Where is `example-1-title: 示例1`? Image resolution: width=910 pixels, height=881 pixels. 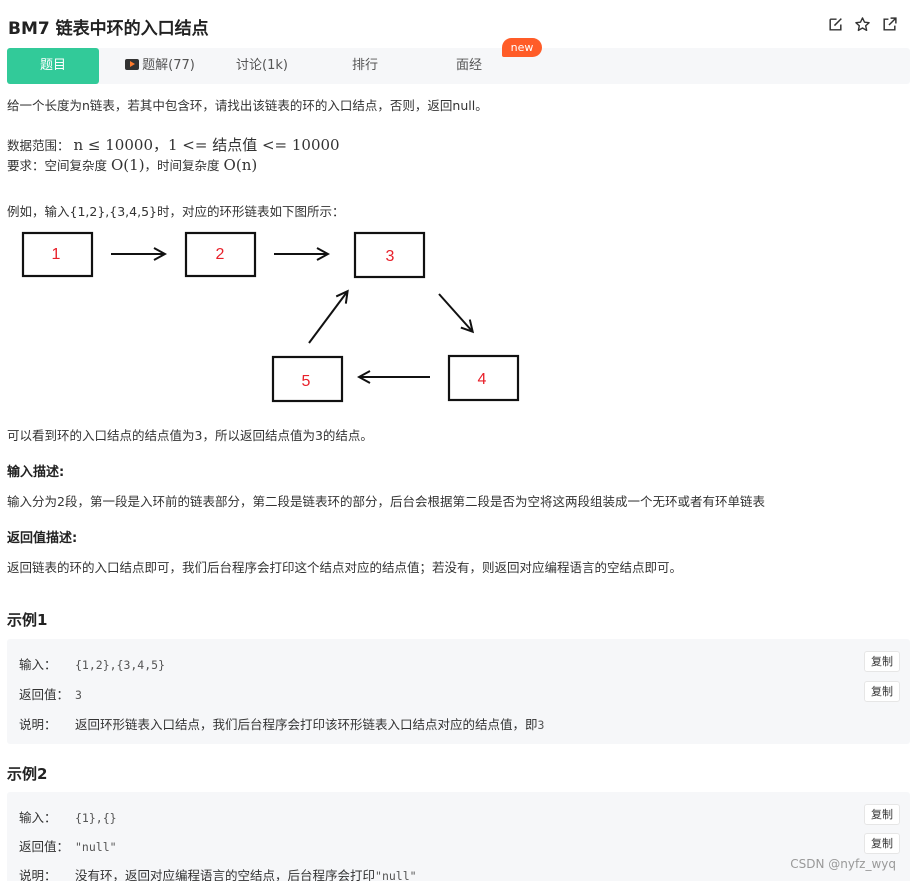
example-1-title: 示例1 is located at coordinates (27, 620).